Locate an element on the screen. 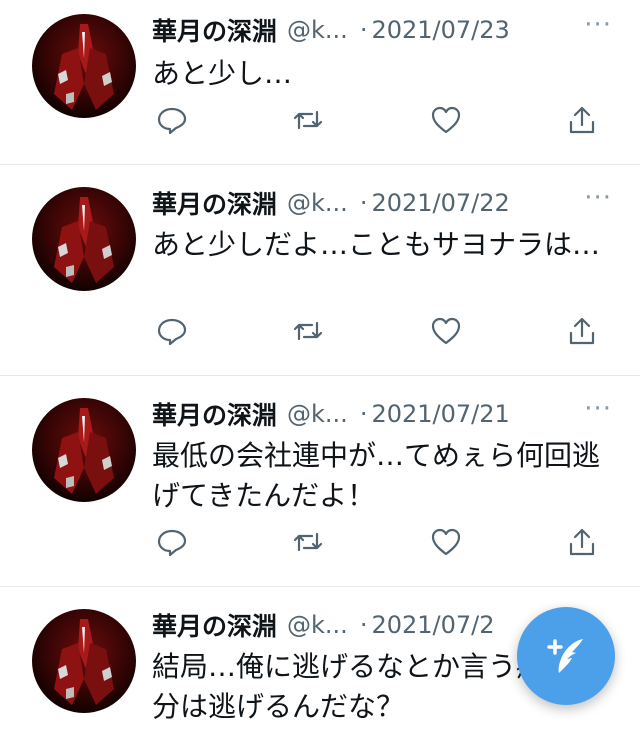 This screenshot has height=730, width=640. tweet-header: 華月の深淵 @k... · 2021/07/22 ··· is located at coordinates (382, 203).